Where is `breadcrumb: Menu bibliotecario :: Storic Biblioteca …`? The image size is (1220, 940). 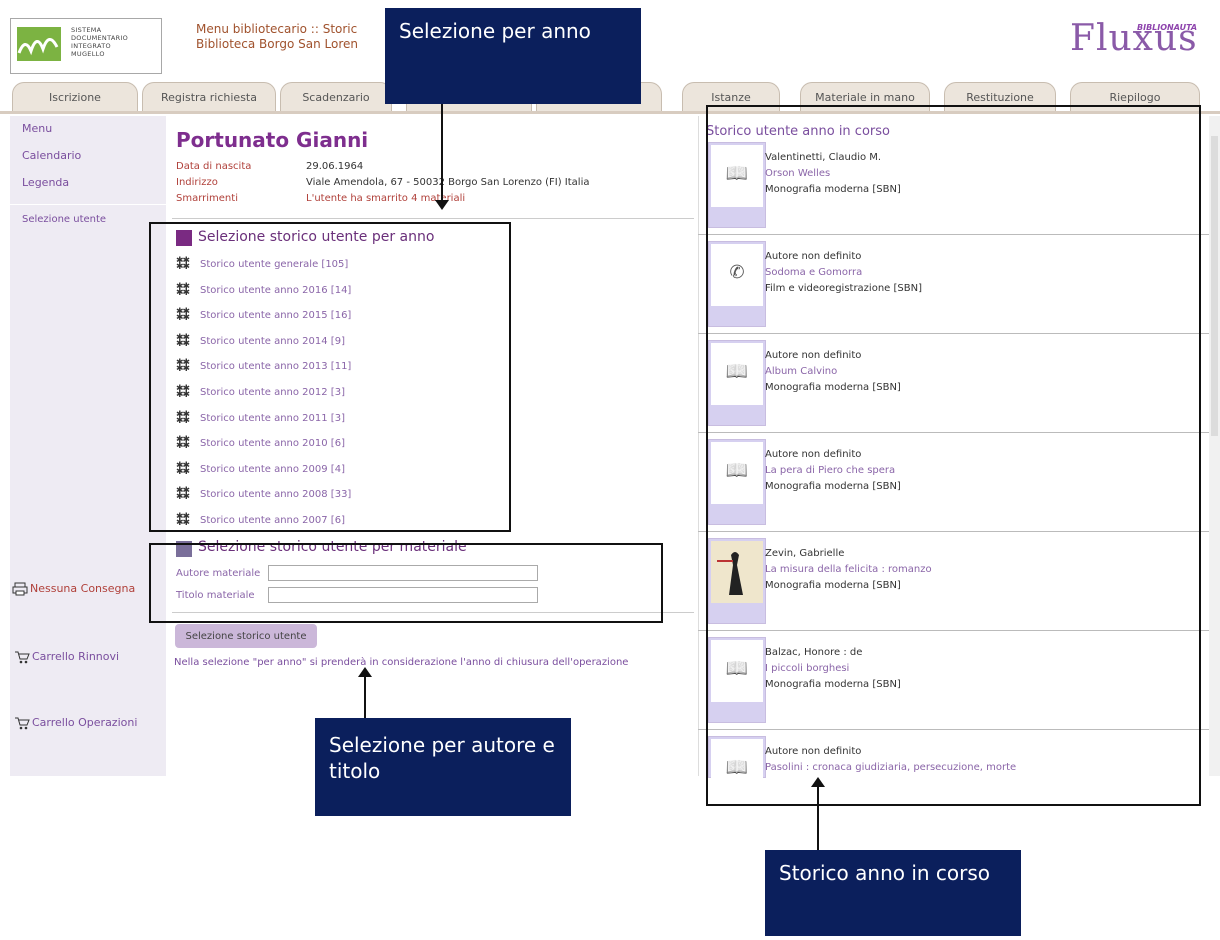
breadcrumb: Menu bibliotecario :: Storic Biblioteca … is located at coordinates (296, 37).